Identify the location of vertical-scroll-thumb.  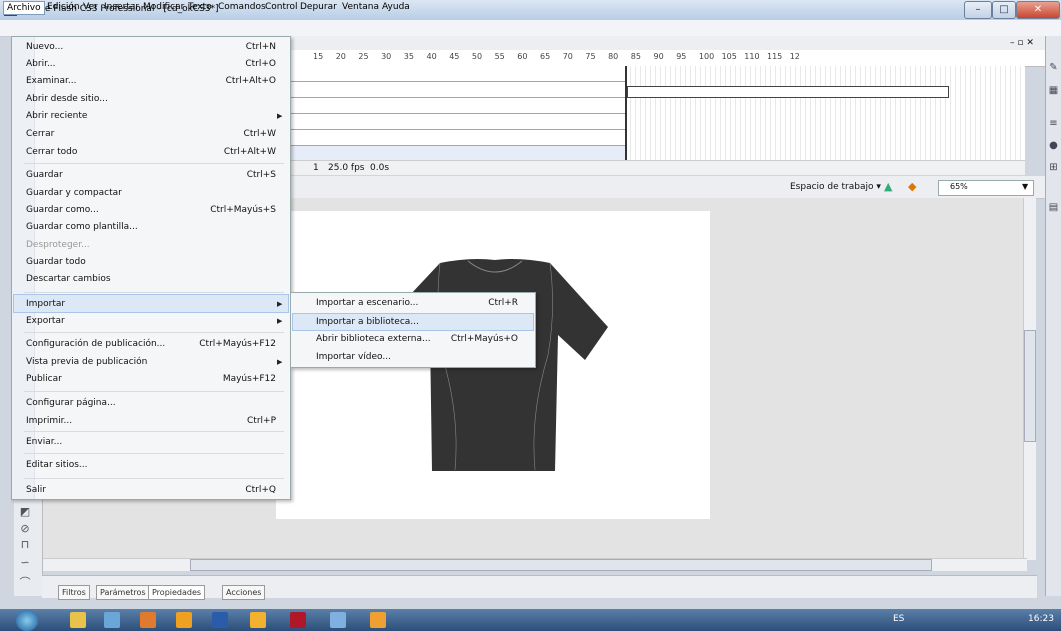
(1030, 386).